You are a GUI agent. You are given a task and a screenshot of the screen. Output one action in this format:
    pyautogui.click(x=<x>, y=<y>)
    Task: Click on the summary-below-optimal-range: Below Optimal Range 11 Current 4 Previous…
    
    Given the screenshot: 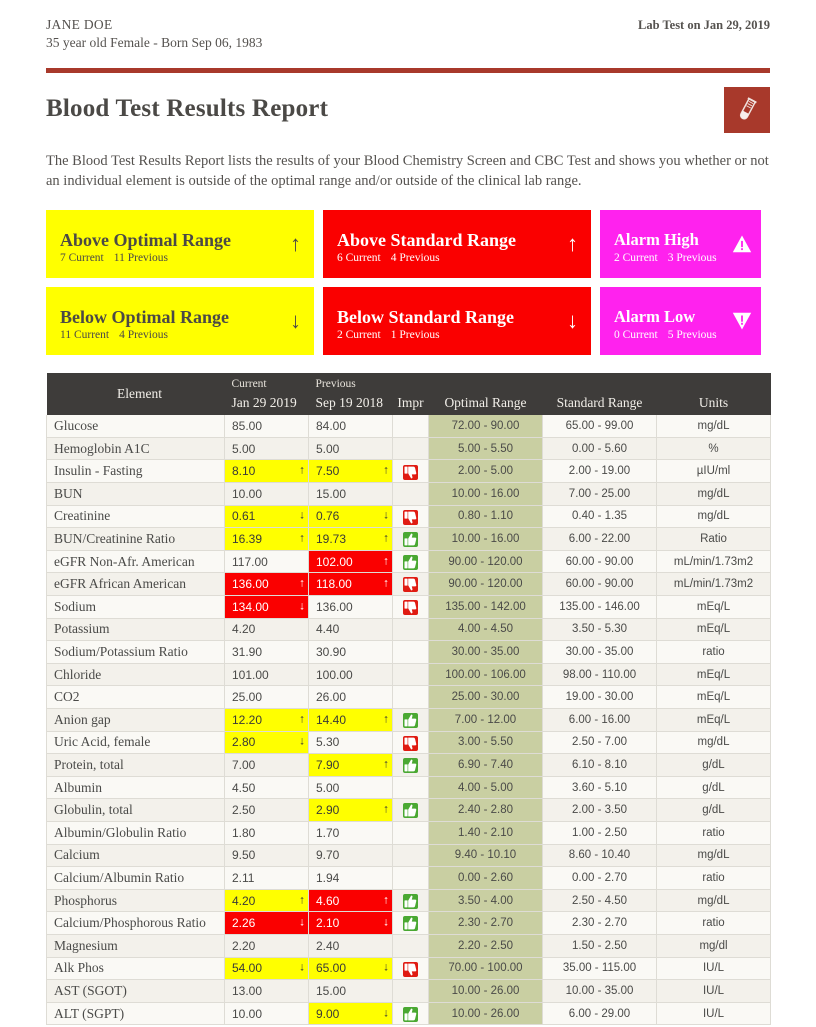 What is the action you would take?
    pyautogui.click(x=180, y=320)
    